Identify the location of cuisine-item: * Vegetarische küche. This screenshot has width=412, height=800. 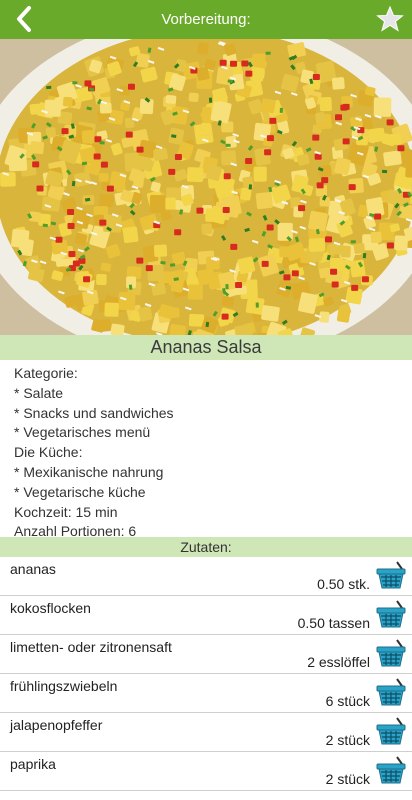
(80, 491).